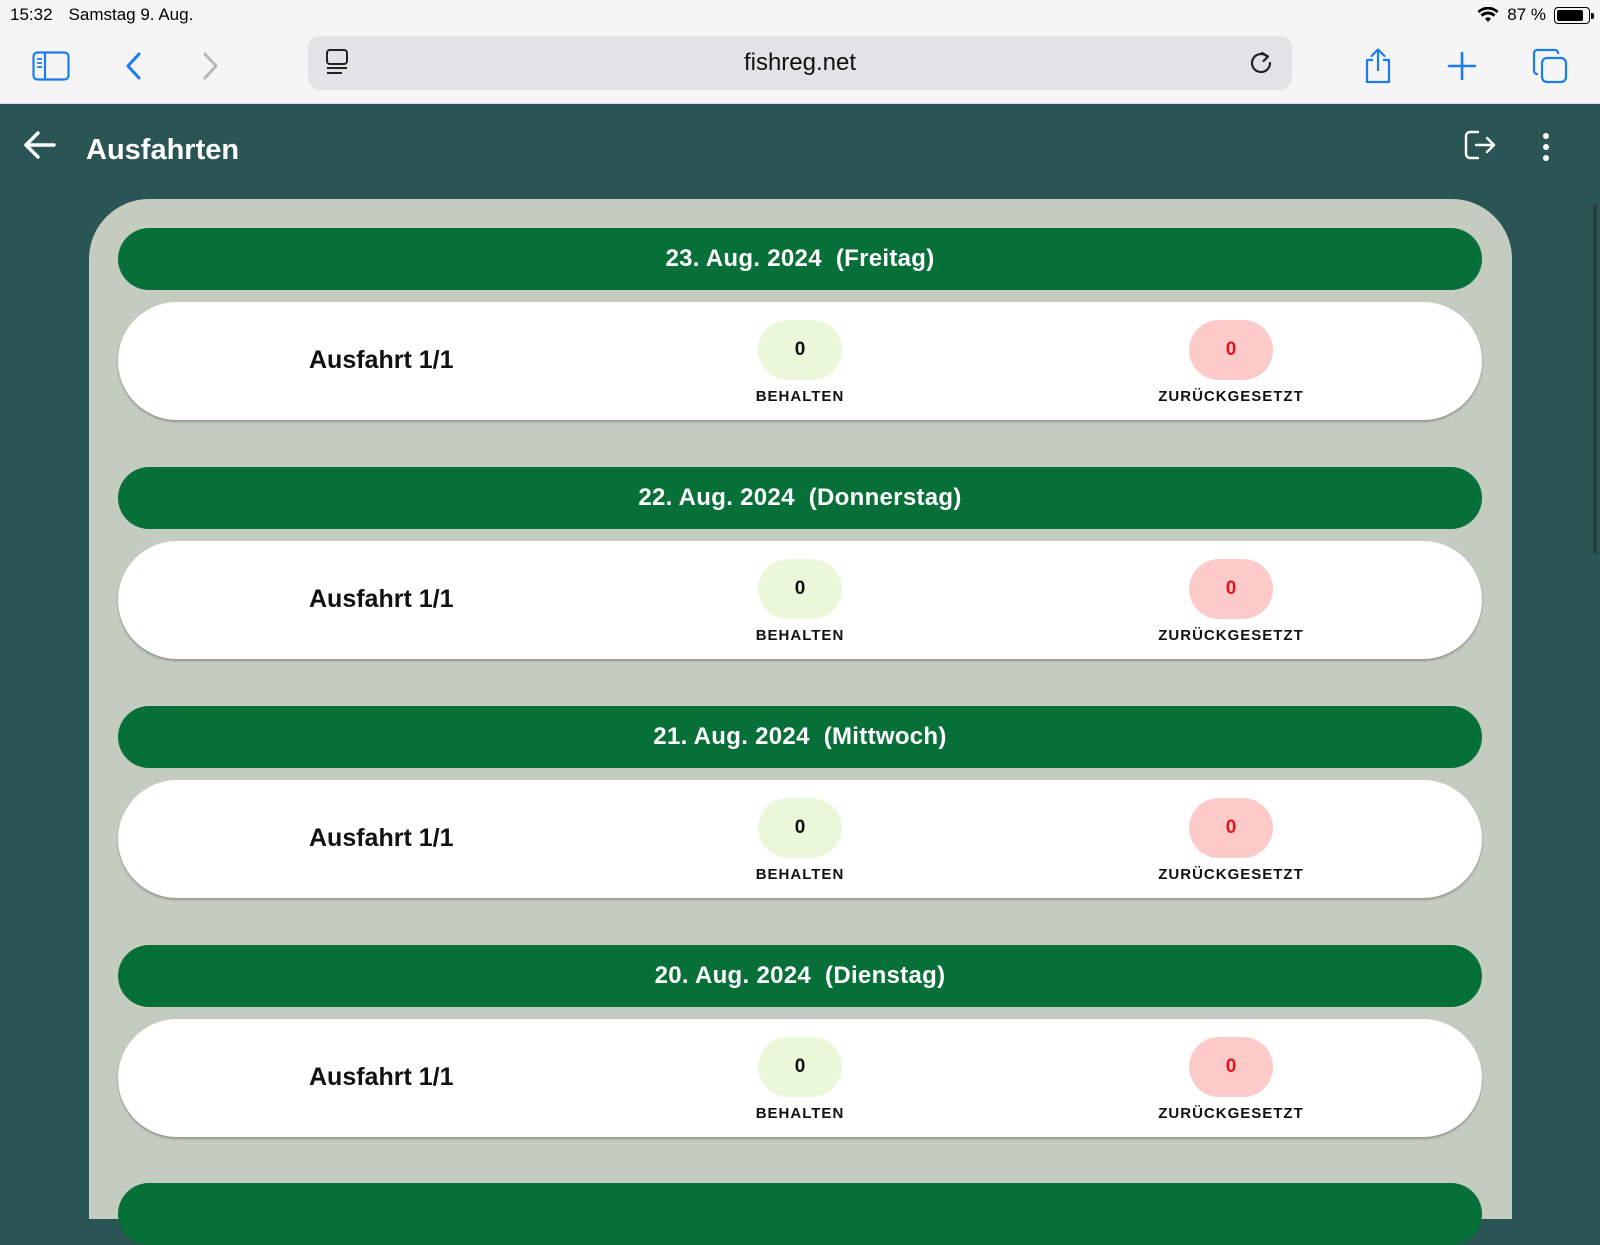 The image size is (1600, 1245). Describe the element at coordinates (1526, 14) in the screenshot. I see `battery-percent: 87 %` at that location.